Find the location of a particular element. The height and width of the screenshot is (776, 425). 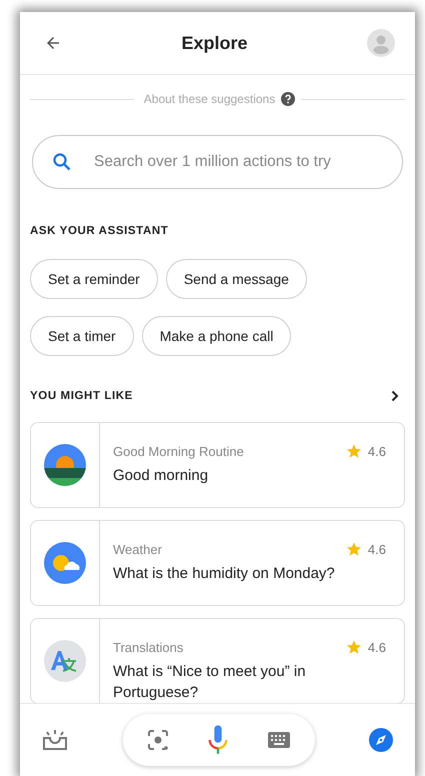

keyboard-icon is located at coordinates (278, 740).